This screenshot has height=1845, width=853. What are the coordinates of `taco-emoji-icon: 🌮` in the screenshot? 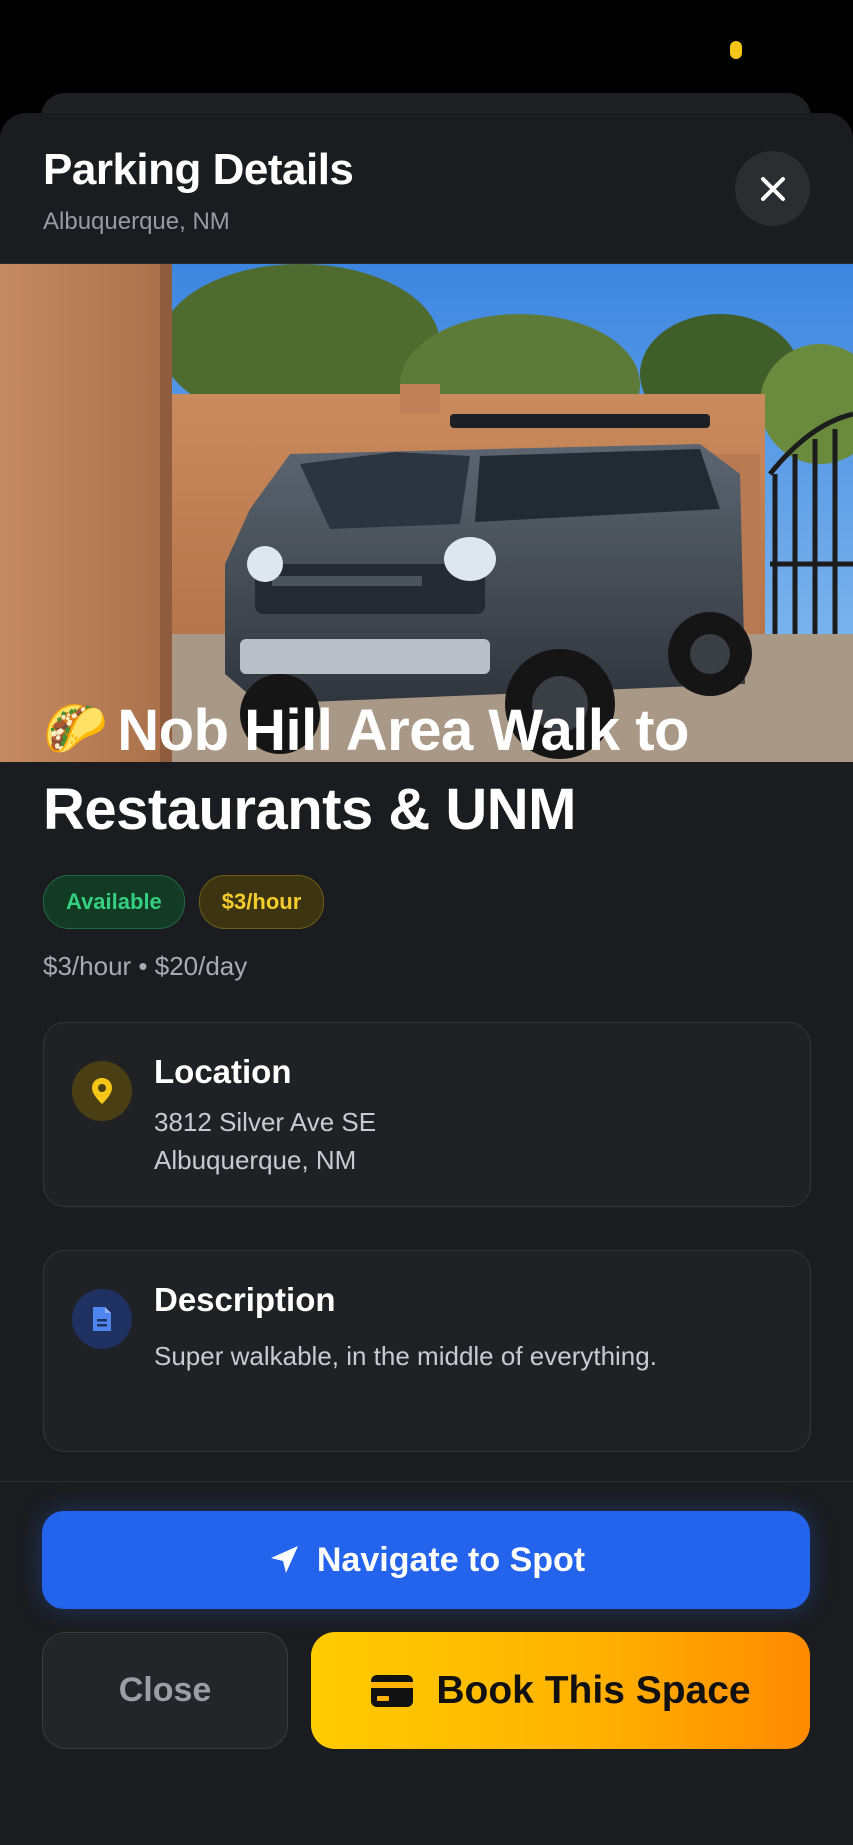 It's located at (75, 729).